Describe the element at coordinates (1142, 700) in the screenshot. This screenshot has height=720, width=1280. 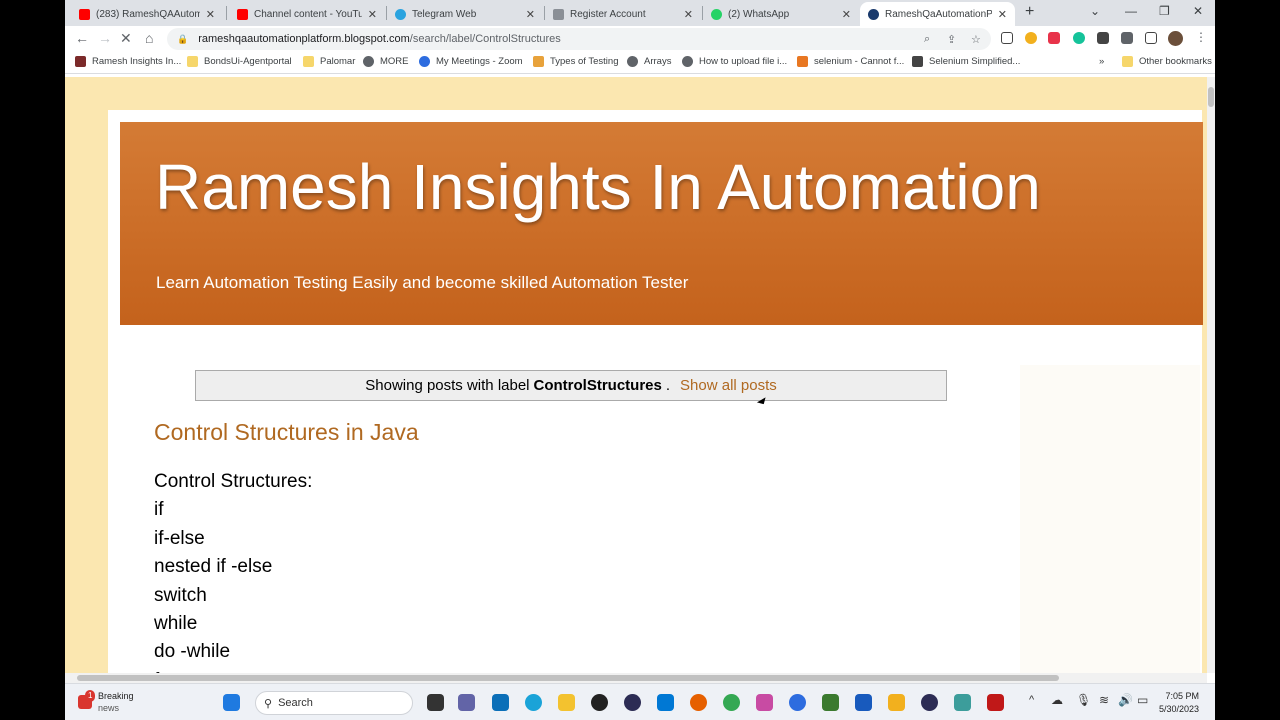
I see `battery-icon: ▭` at that location.